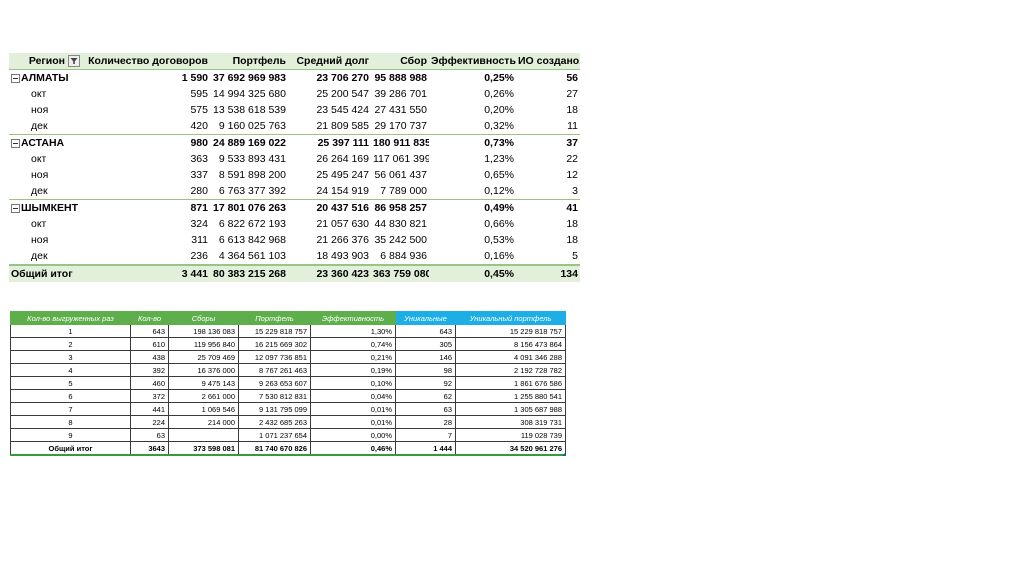  Describe the element at coordinates (274, 448) in the screenshot. I see `cell: 81 740 670 826` at that location.